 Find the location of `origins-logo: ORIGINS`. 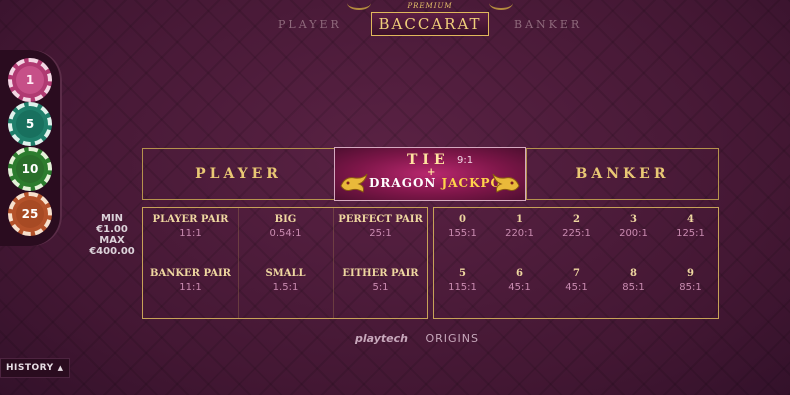

origins-logo: ORIGINS is located at coordinates (452, 338).